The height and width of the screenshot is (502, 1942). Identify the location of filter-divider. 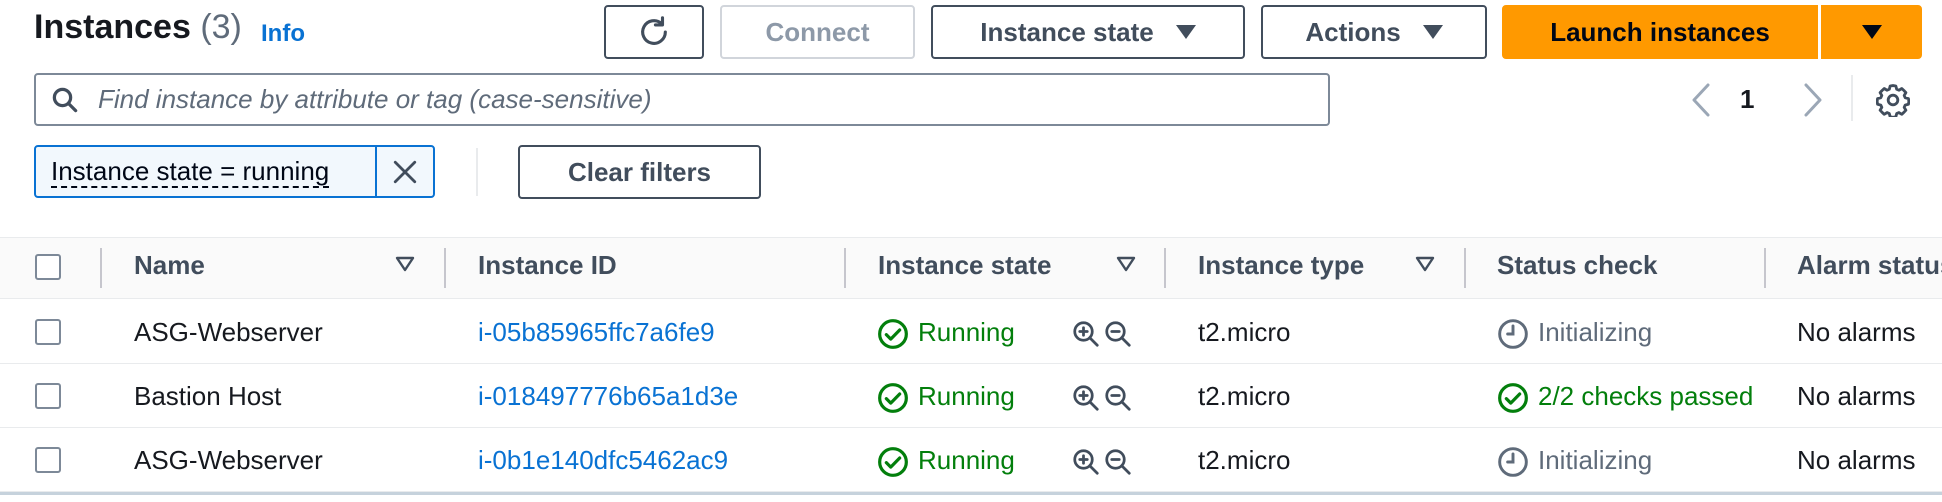
(477, 172).